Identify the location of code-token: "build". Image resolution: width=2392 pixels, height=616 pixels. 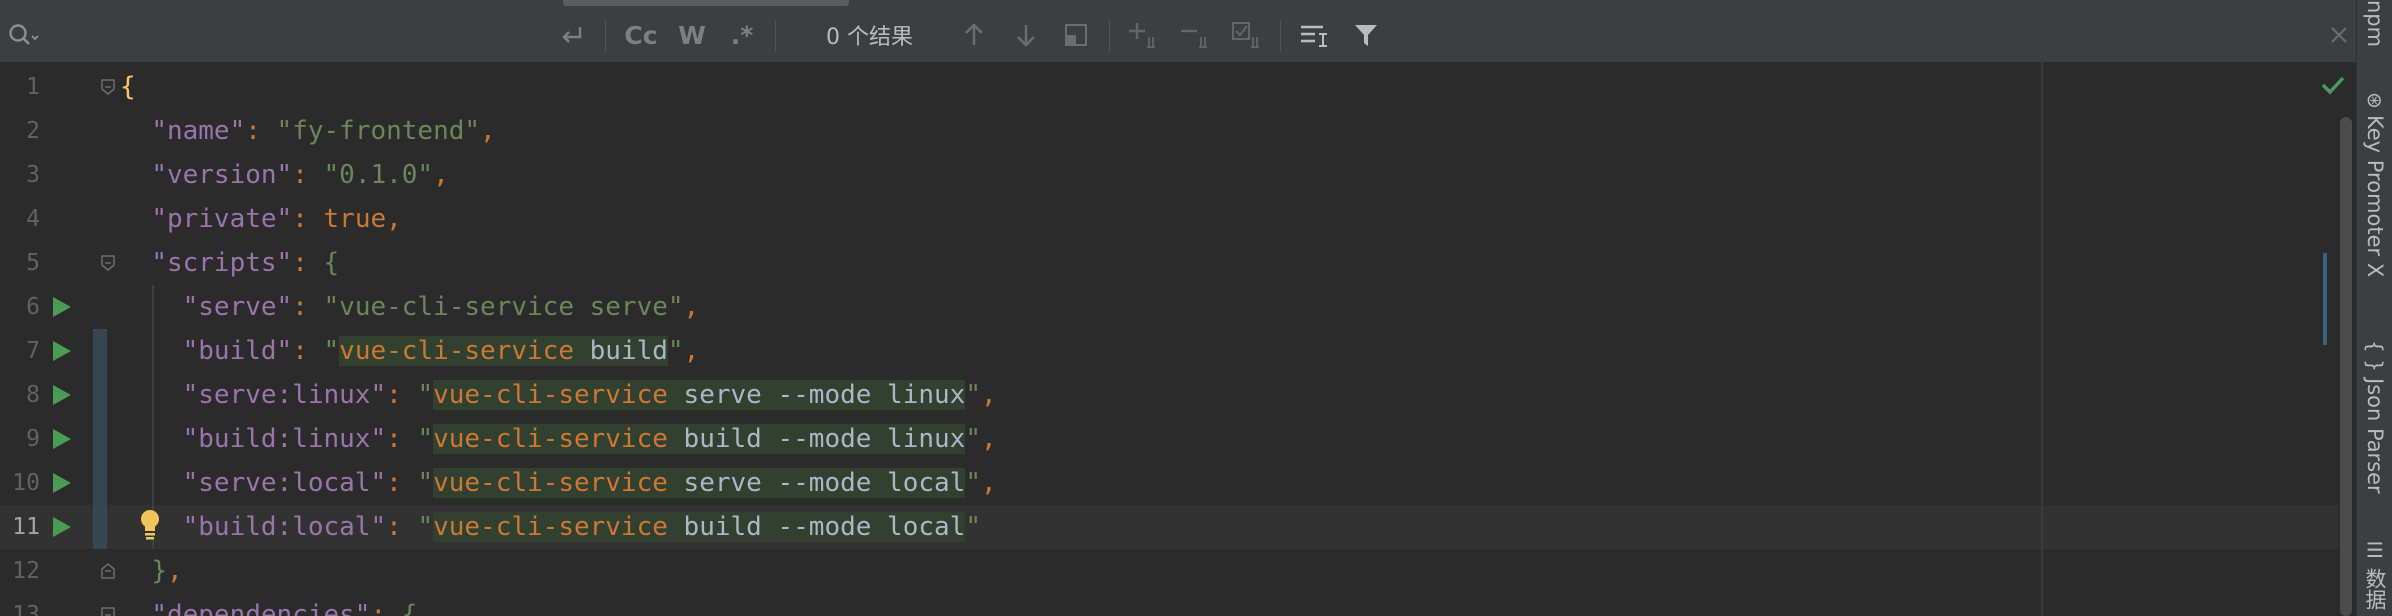
(237, 351).